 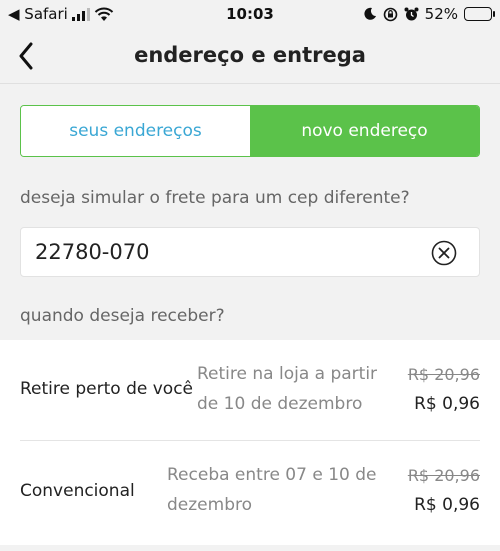 I want to click on page-title: endereço e entrega, so click(x=250, y=55).